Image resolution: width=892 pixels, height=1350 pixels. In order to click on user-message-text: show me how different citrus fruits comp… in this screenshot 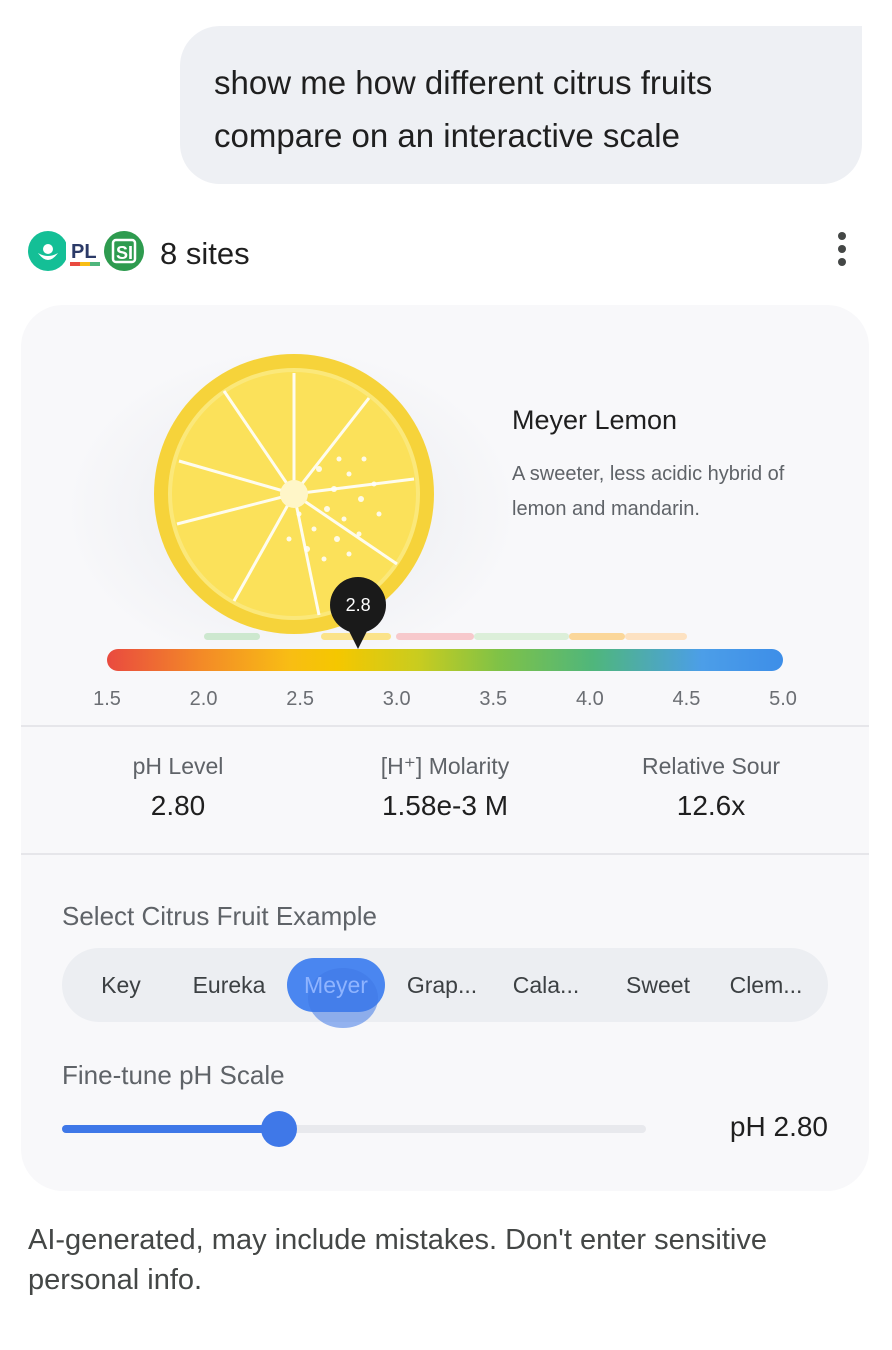, I will do `click(463, 109)`.